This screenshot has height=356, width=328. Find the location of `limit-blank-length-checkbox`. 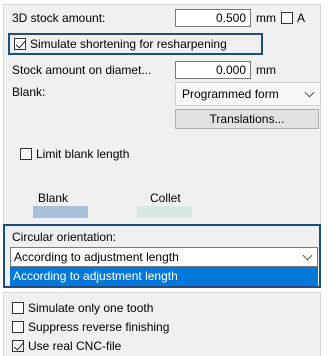

limit-blank-length-checkbox is located at coordinates (26, 154).